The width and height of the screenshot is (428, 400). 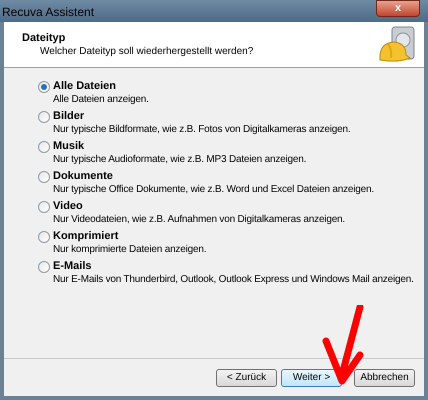 What do you see at coordinates (199, 220) in the screenshot?
I see `option-description: Nur Videodateien, wie z.B. Aufnahmen von Digitalkameras anzeigen.` at bounding box center [199, 220].